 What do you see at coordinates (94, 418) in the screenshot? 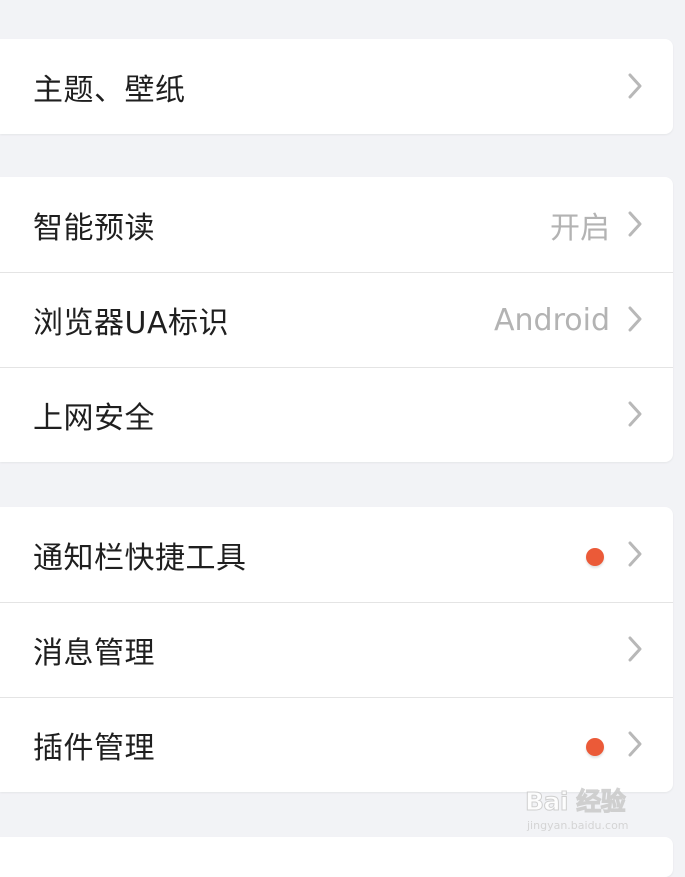
I see `row-label: 上网安全` at bounding box center [94, 418].